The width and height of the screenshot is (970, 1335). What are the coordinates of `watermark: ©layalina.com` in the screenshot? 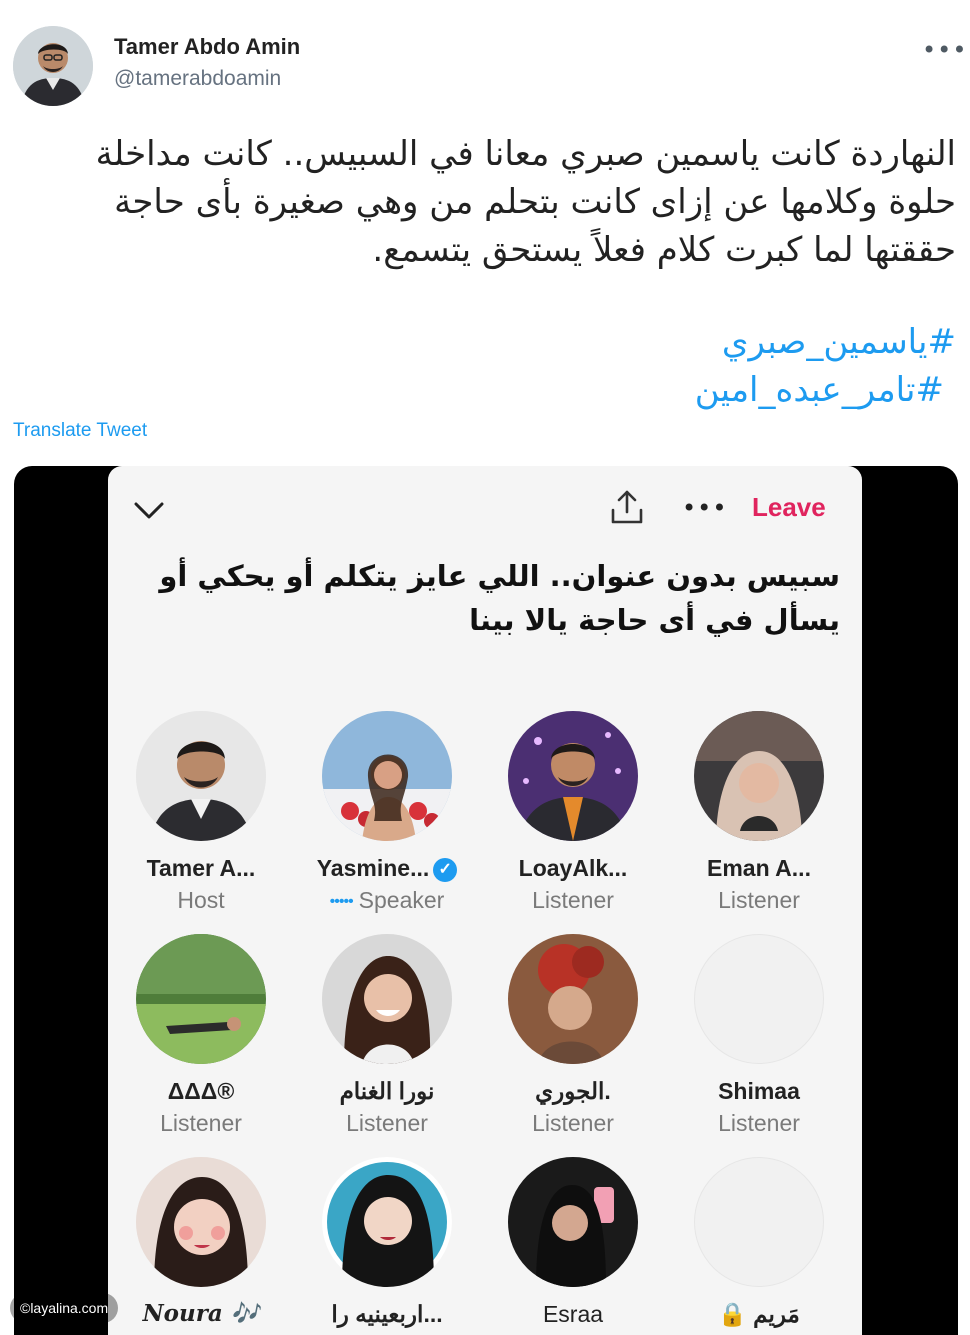 It's located at (64, 1308).